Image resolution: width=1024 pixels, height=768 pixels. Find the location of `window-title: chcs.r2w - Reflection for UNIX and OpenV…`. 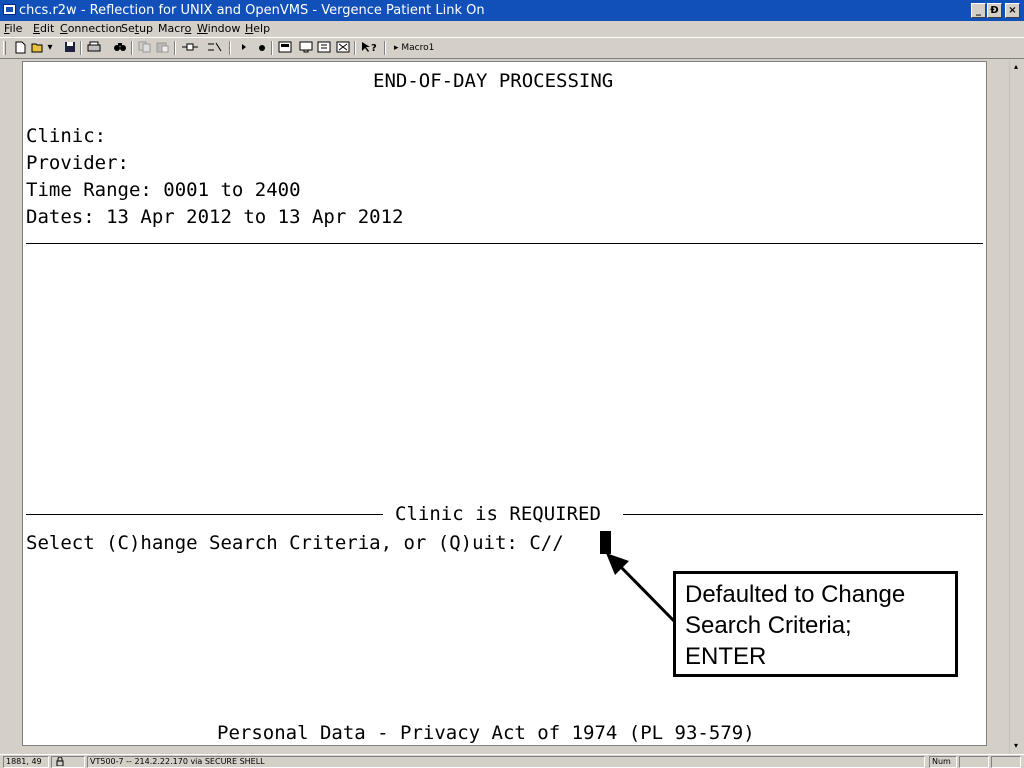

window-title: chcs.r2w - Reflection for UNIX and OpenV… is located at coordinates (252, 10).